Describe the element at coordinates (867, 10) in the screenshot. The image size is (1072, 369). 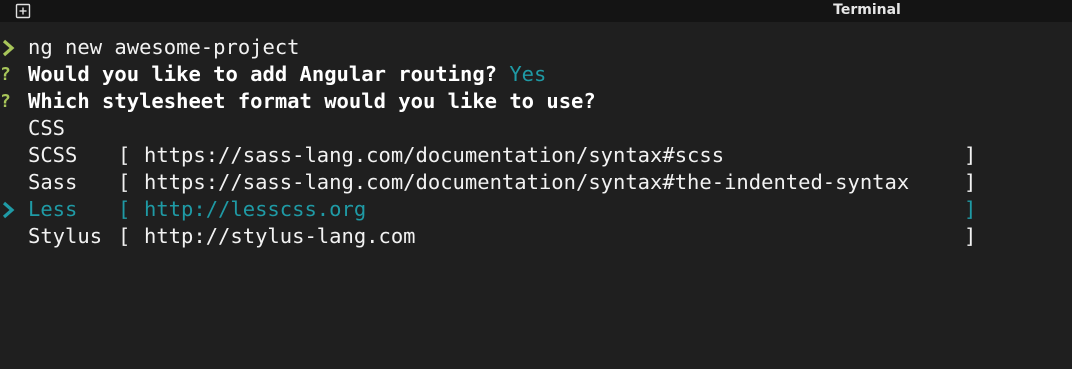
I see `window-title: Terminal` at that location.